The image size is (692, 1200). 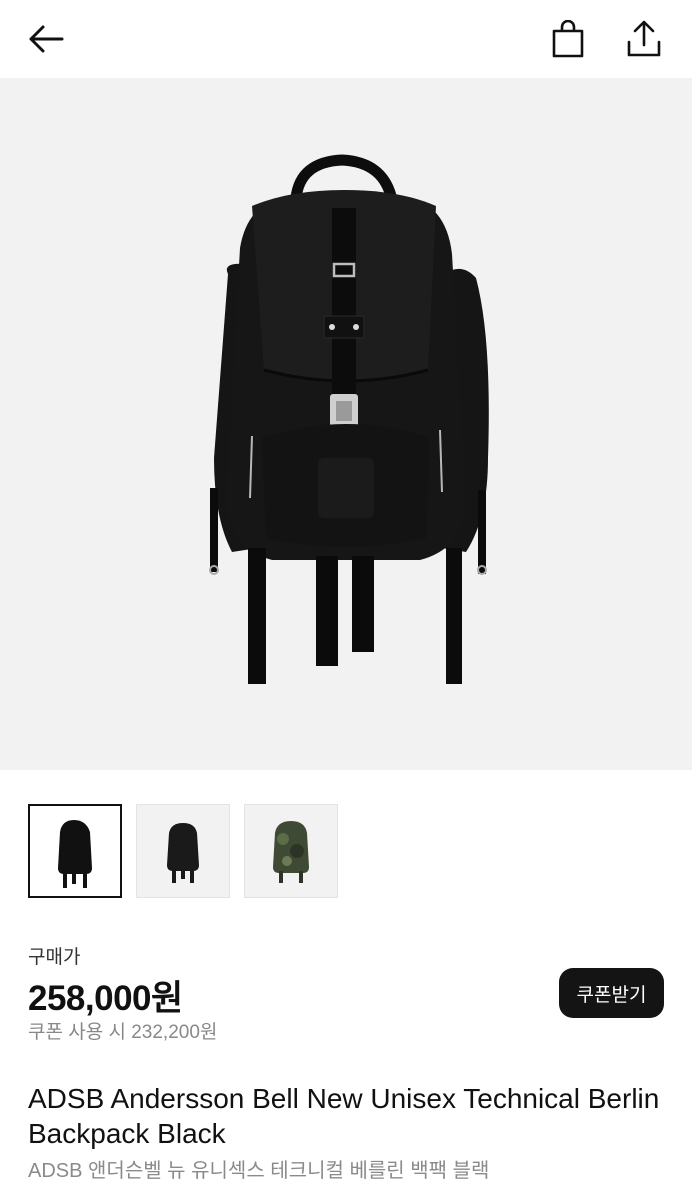 I want to click on share-button, so click(x=644, y=38).